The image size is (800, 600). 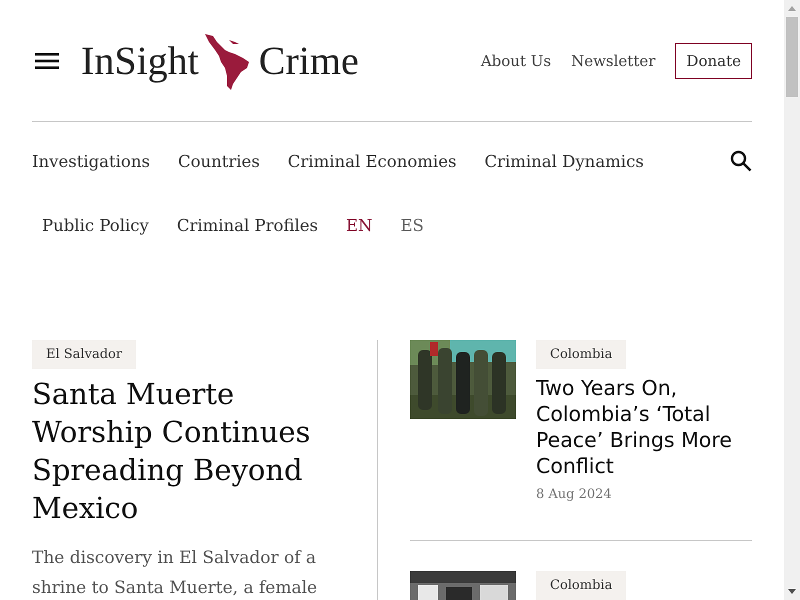 What do you see at coordinates (574, 494) in the screenshot?
I see `article-date: 8 Aug 2024` at bounding box center [574, 494].